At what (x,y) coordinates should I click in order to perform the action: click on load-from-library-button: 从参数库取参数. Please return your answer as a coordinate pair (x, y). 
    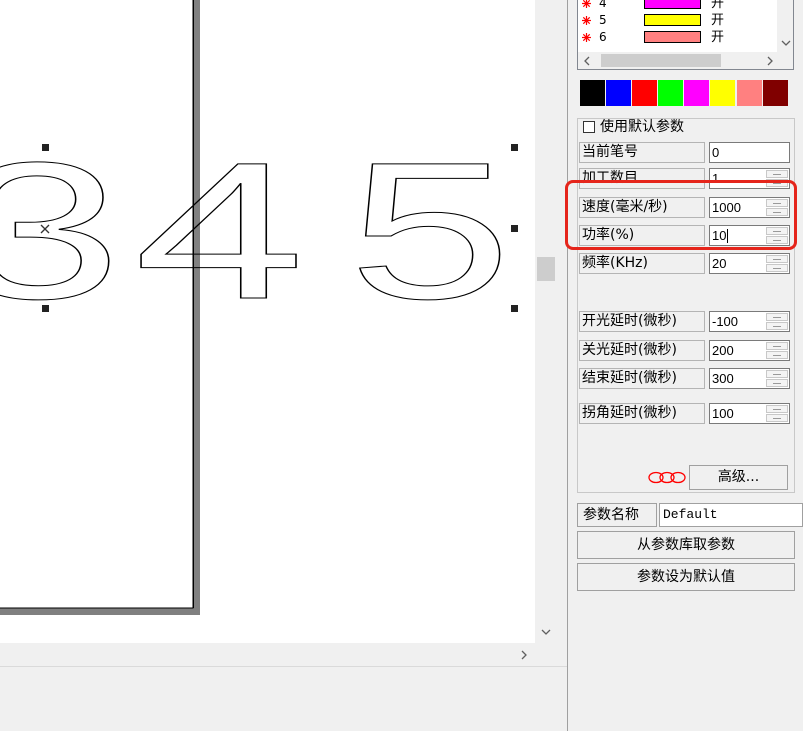
    Looking at the image, I should click on (686, 545).